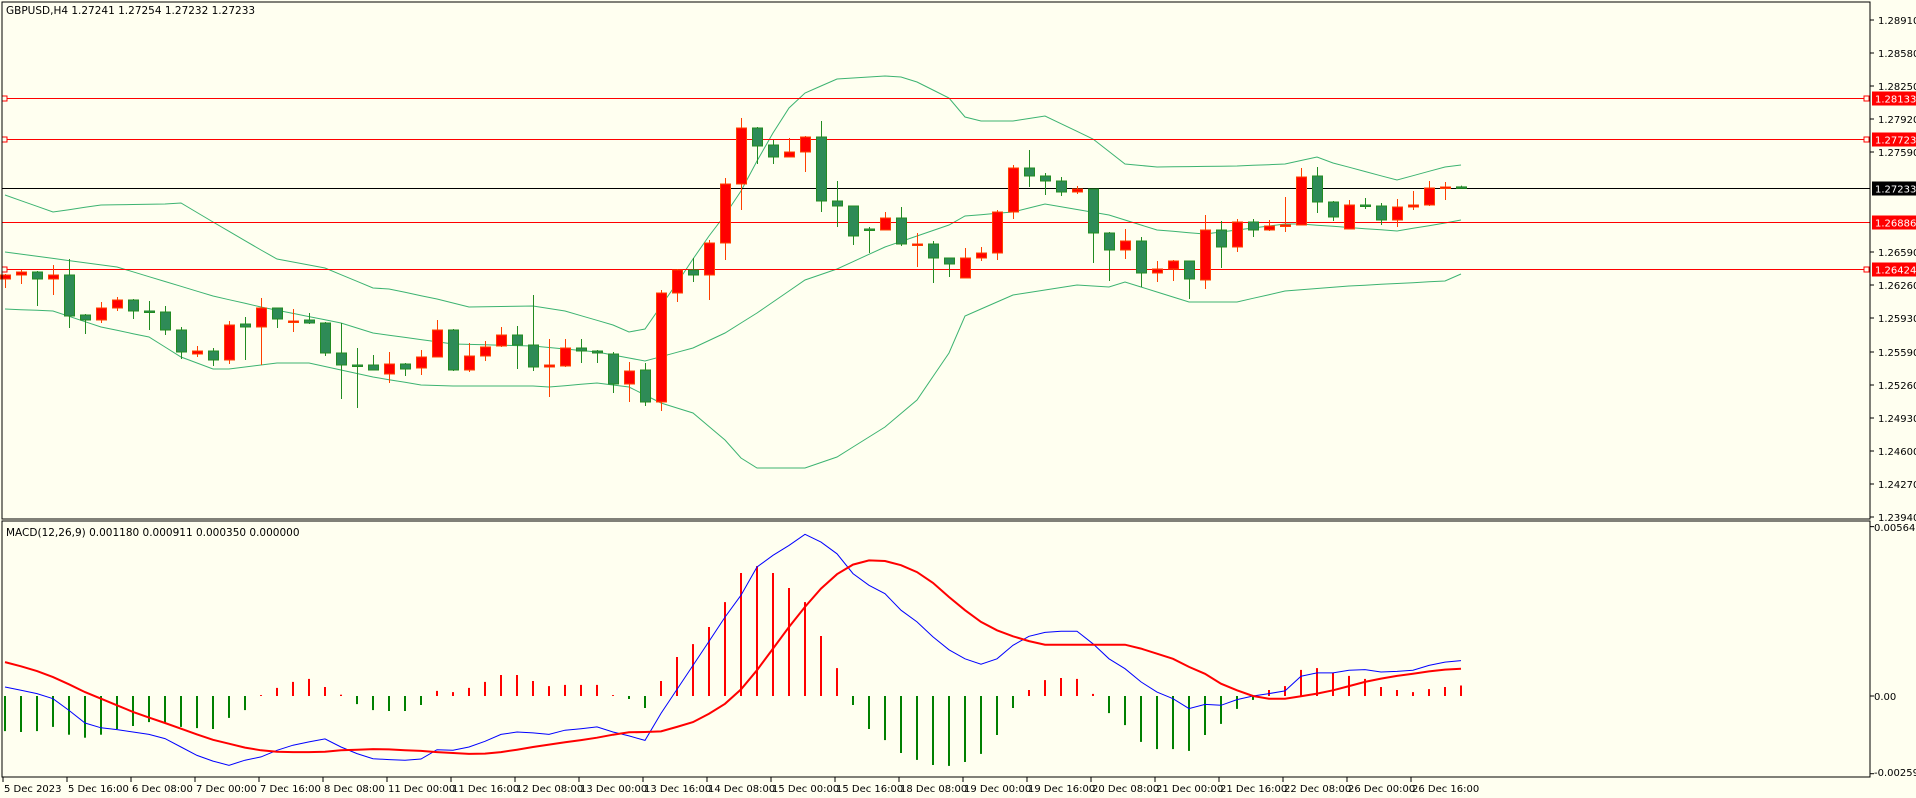  Describe the element at coordinates (1897, 485) in the screenshot. I see `price-tick-label: 1.24270` at that location.